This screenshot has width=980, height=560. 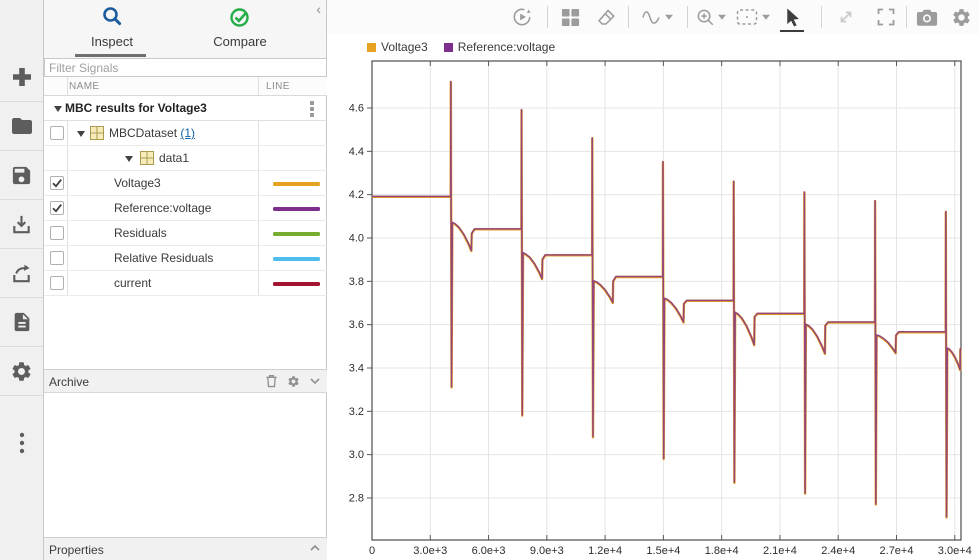 I want to click on y-tick-label: 3.0, so click(x=356, y=455).